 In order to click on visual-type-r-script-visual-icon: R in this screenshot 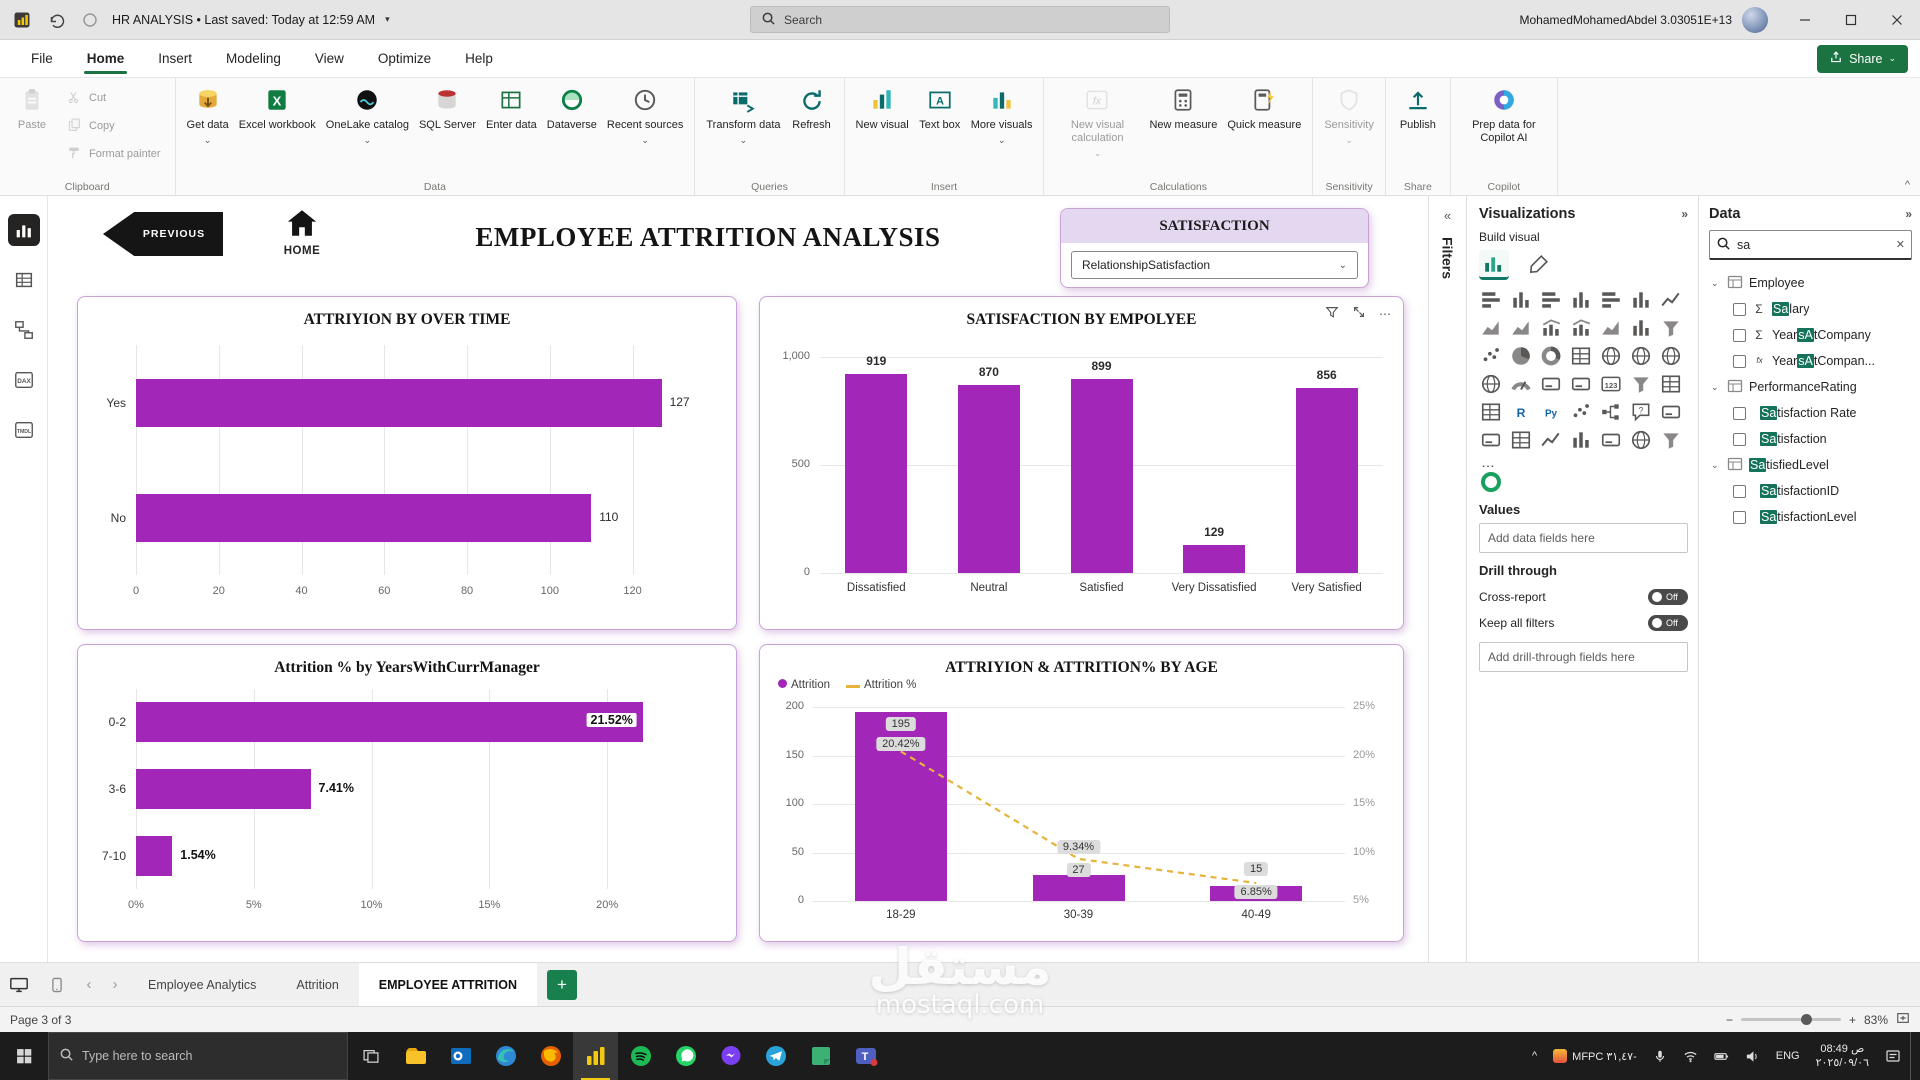, I will do `click(1521, 412)`.